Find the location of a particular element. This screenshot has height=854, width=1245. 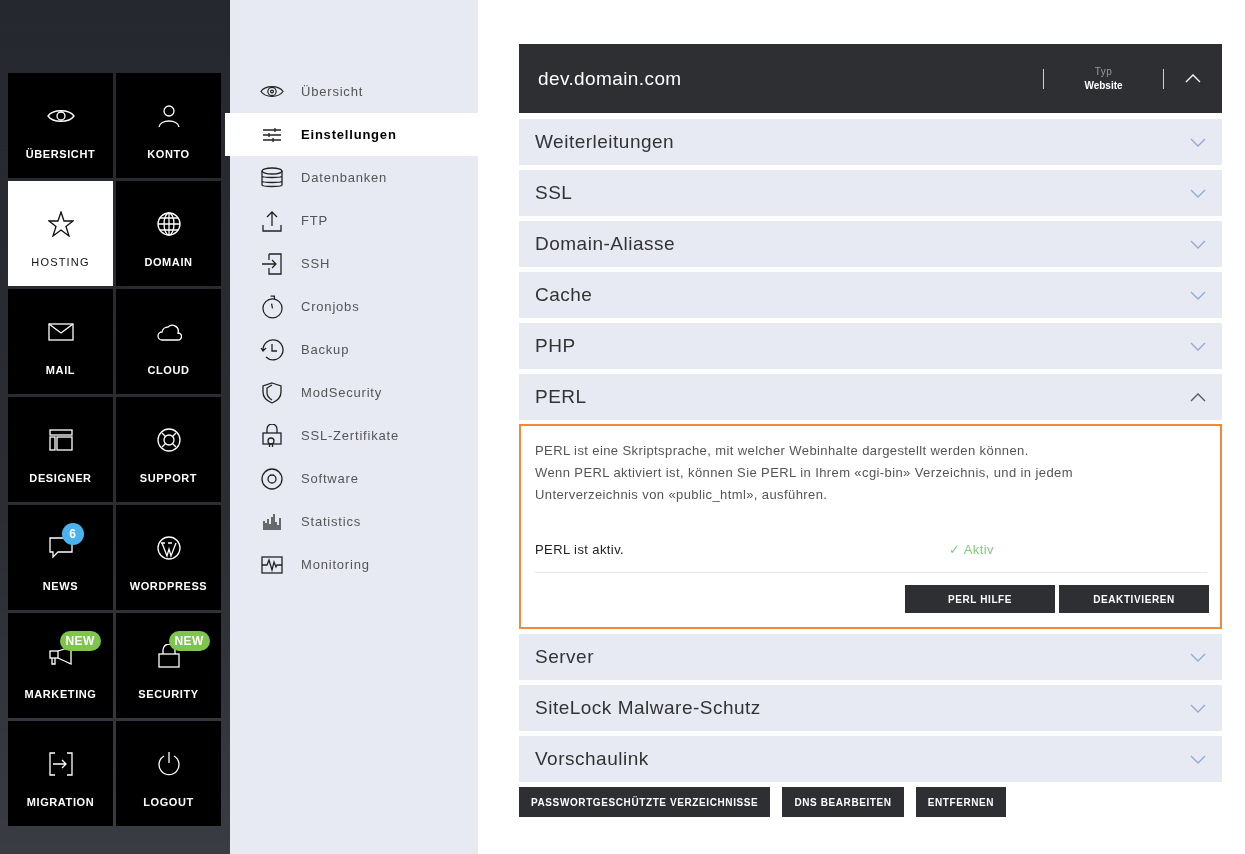

description-text: Wenn PERL aktiviert ist, können Sie PERL in Ihrem «cgi-bin» Verzeichnis, und in jedem is located at coordinates (804, 473).